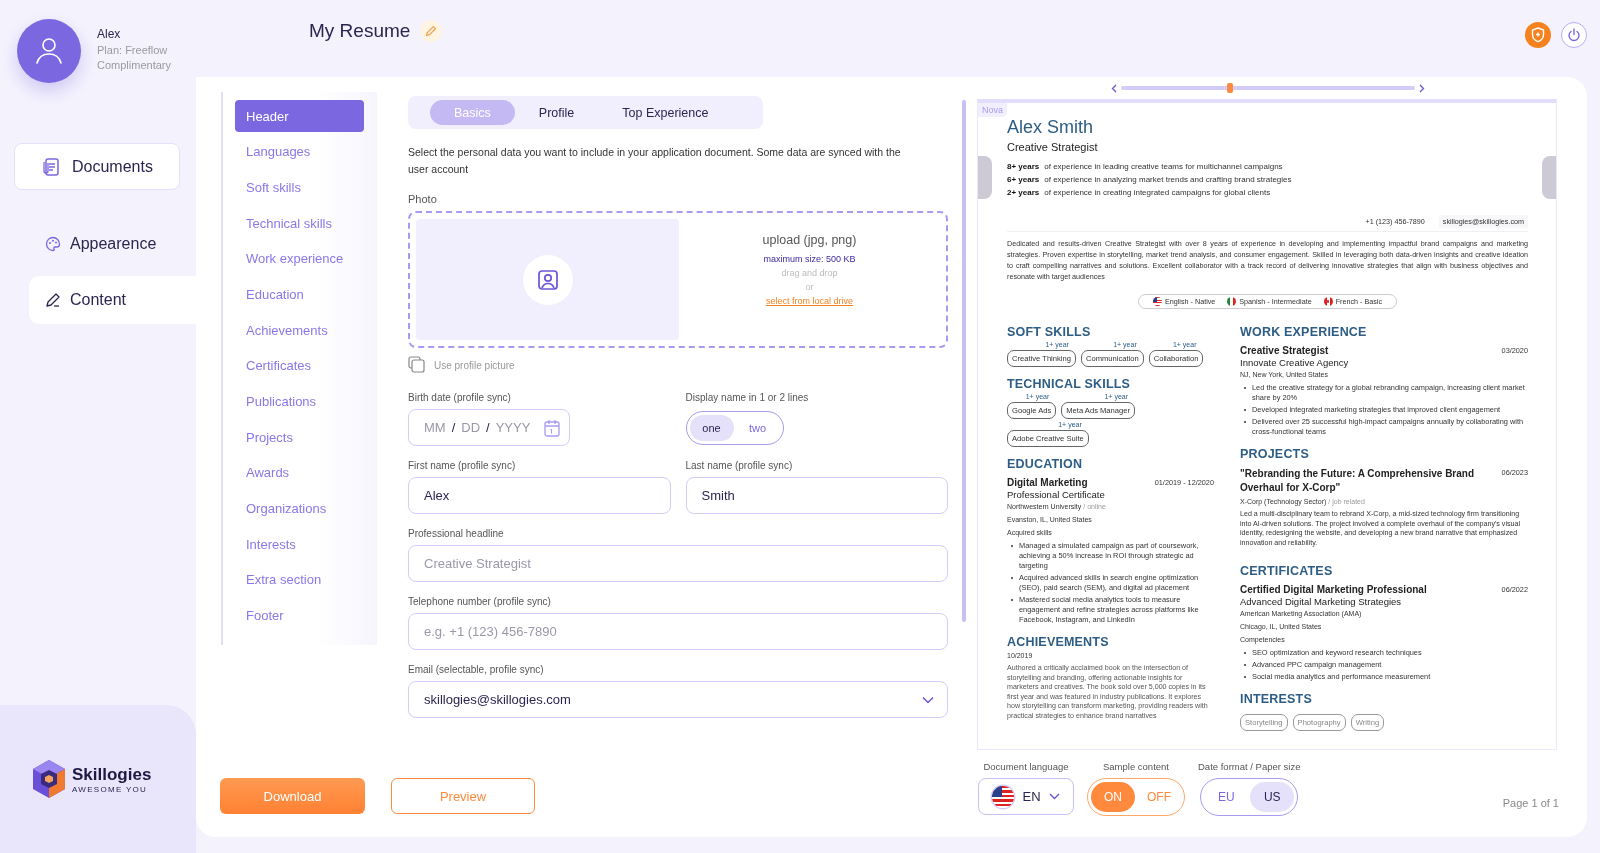  What do you see at coordinates (655, 161) in the screenshot?
I see `intro-text: Select the personal data you want to include in your application document. Some data are synced with the user account` at bounding box center [655, 161].